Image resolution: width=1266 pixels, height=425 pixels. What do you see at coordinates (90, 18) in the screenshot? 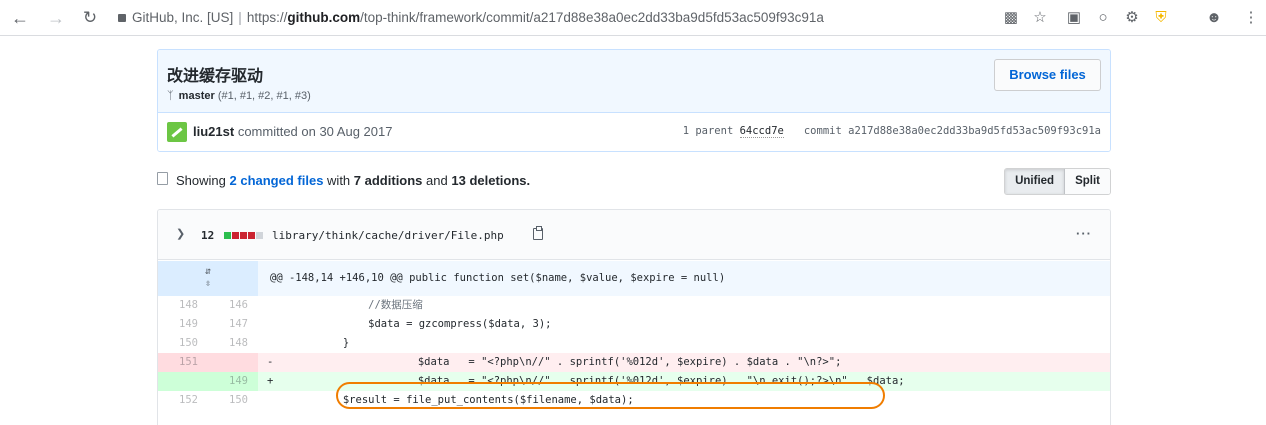
I see `reload-icon: ↻` at bounding box center [90, 18].